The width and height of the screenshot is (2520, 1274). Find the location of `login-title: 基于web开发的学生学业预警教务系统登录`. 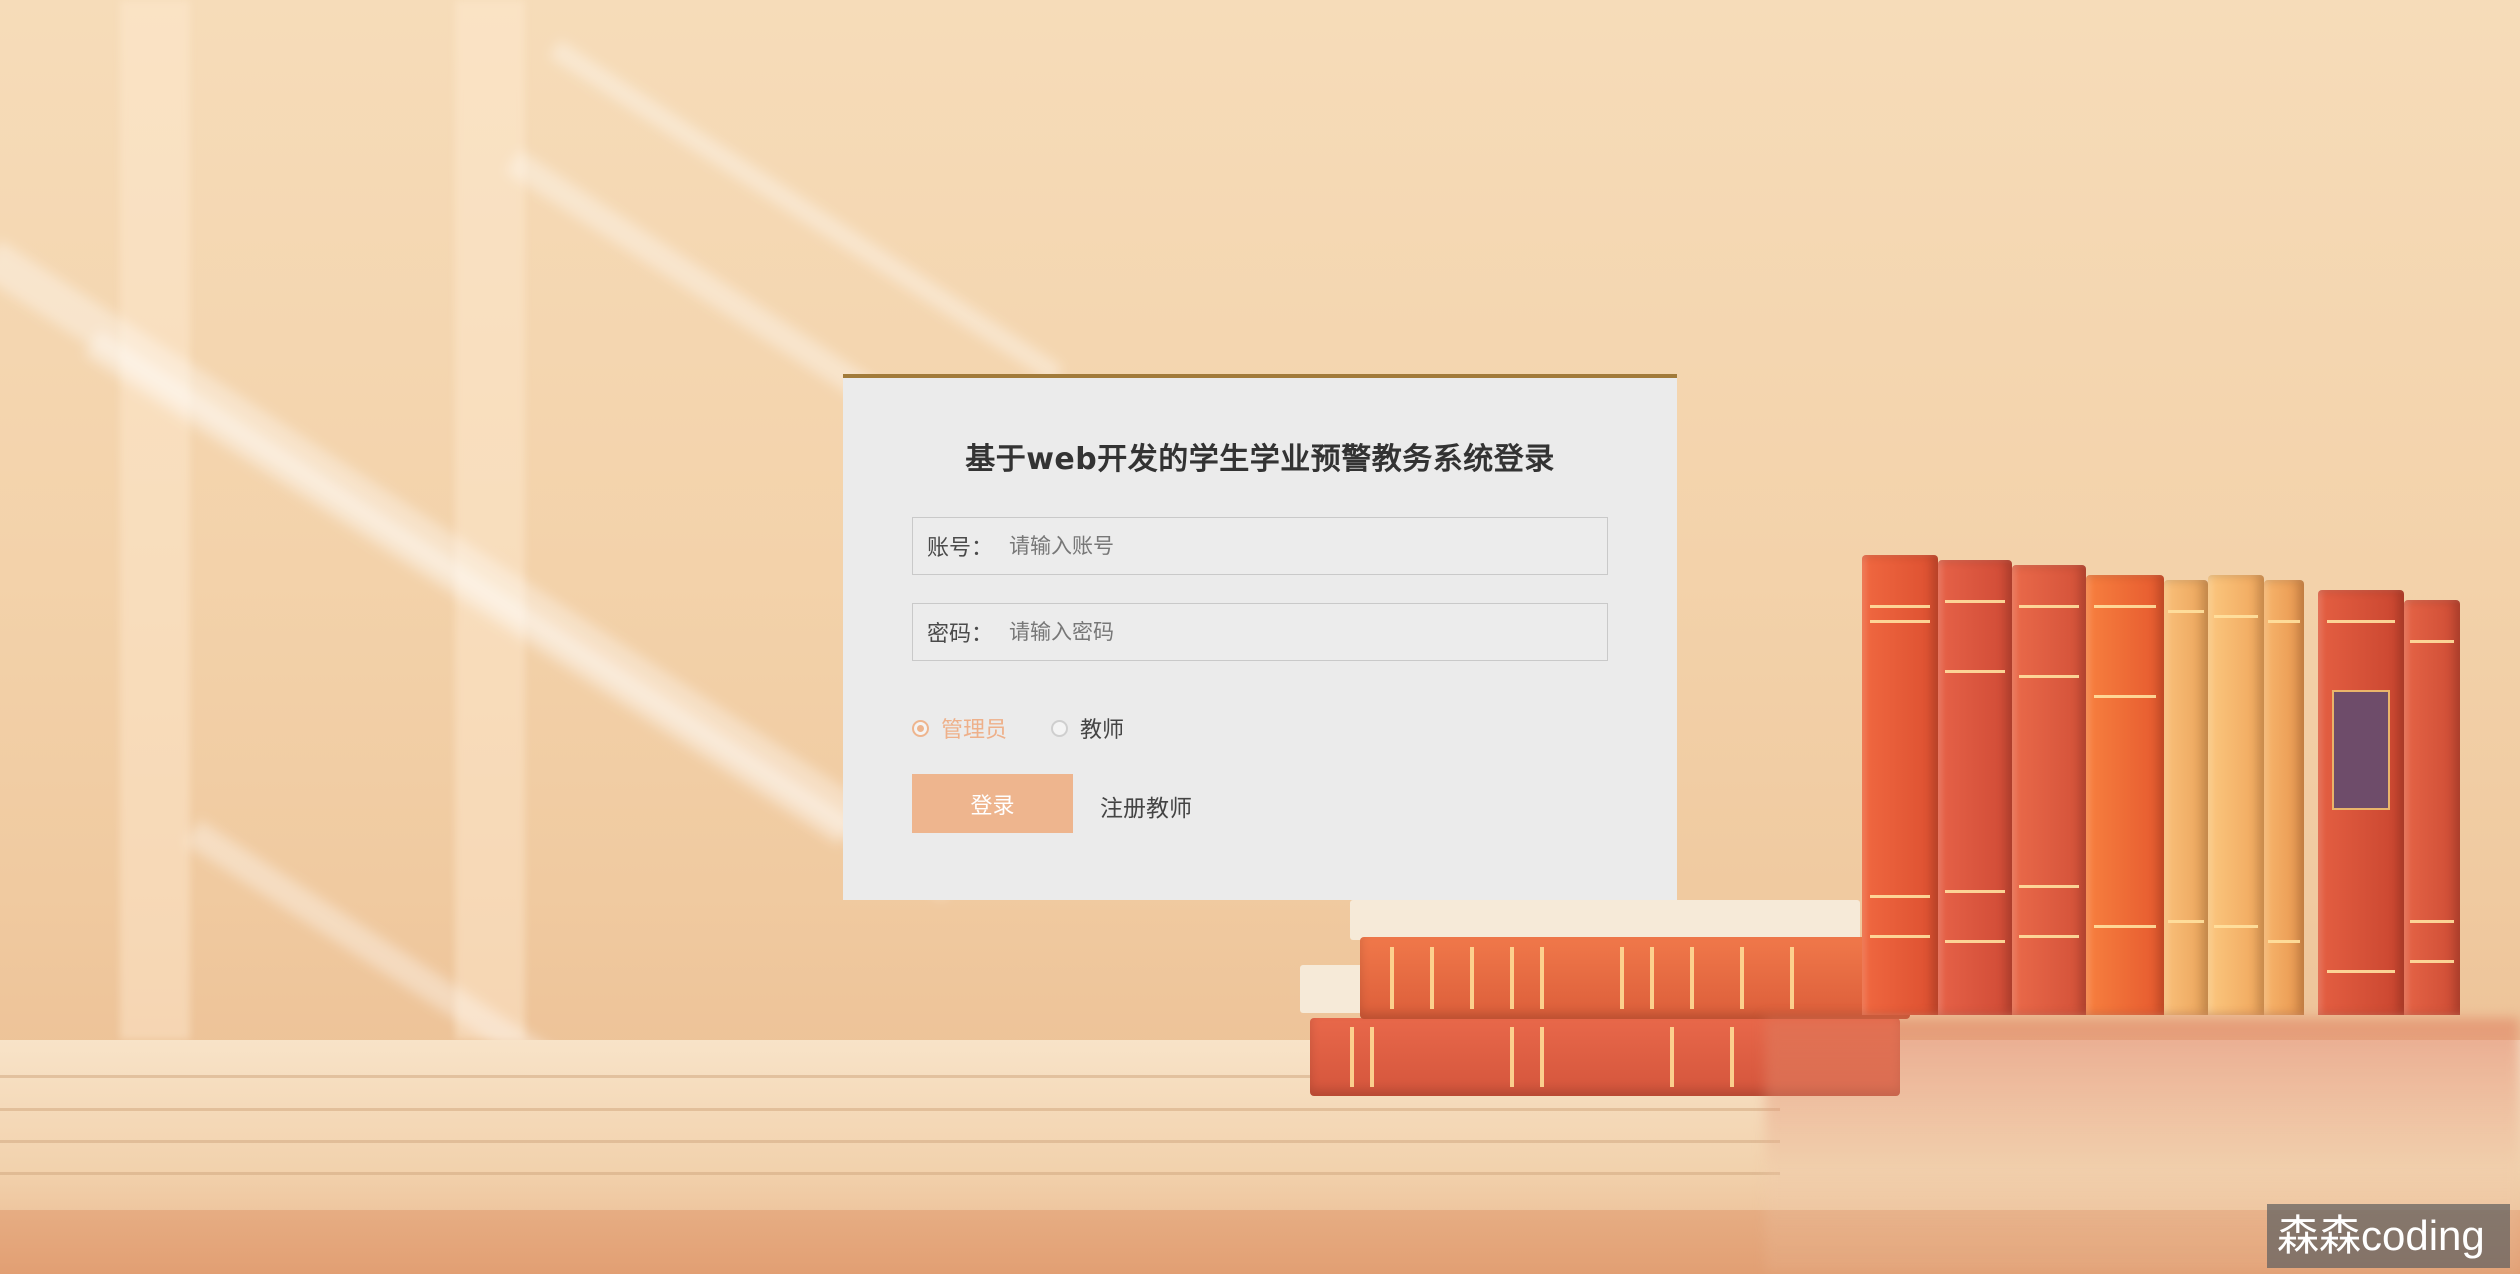

login-title: 基于web开发的学生学业预警教务系统登录 is located at coordinates (1260, 459).